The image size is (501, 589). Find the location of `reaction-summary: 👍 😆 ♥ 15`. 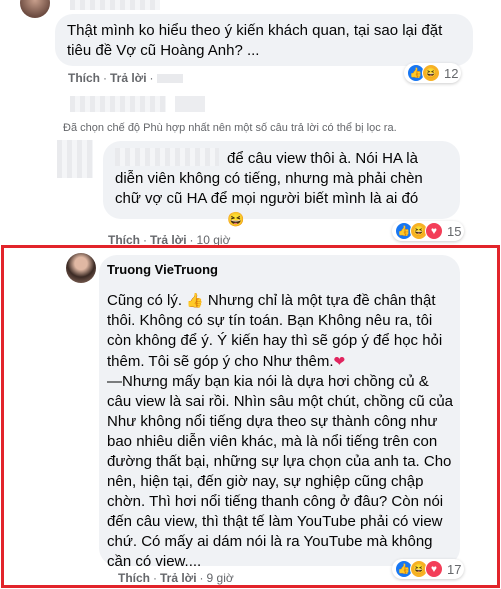

reaction-summary: 👍 😆 ♥ 15 is located at coordinates (428, 231).